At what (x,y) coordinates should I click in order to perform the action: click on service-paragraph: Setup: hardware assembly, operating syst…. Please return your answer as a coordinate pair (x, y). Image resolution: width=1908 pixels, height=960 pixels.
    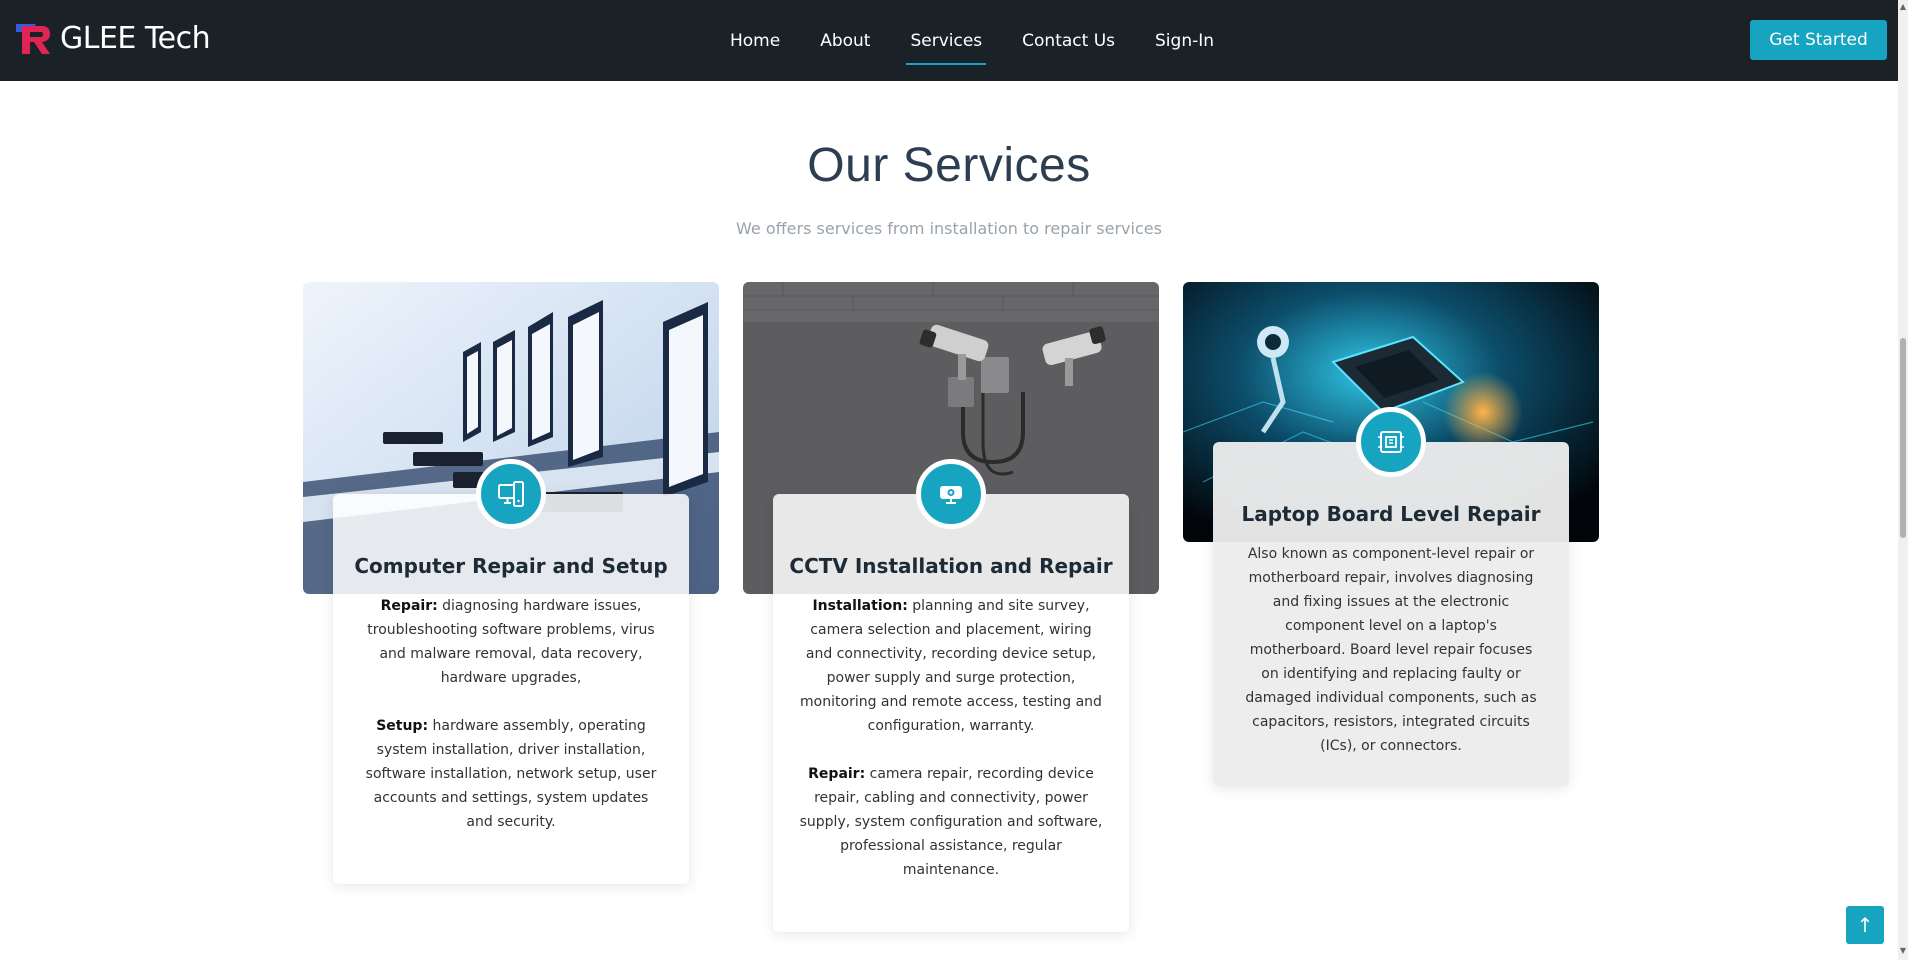
    Looking at the image, I should click on (511, 774).